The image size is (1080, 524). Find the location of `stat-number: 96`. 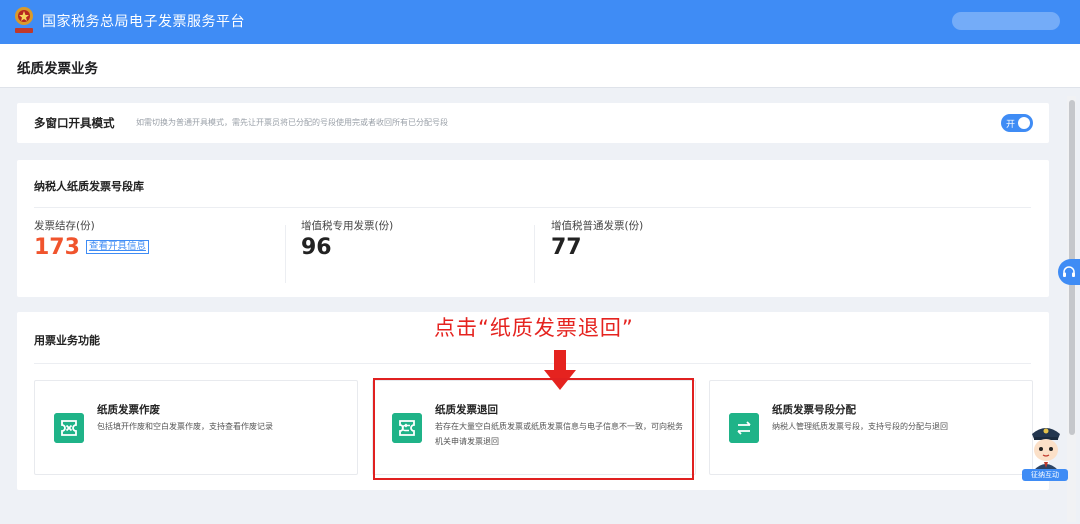

stat-number: 96 is located at coordinates (316, 247).